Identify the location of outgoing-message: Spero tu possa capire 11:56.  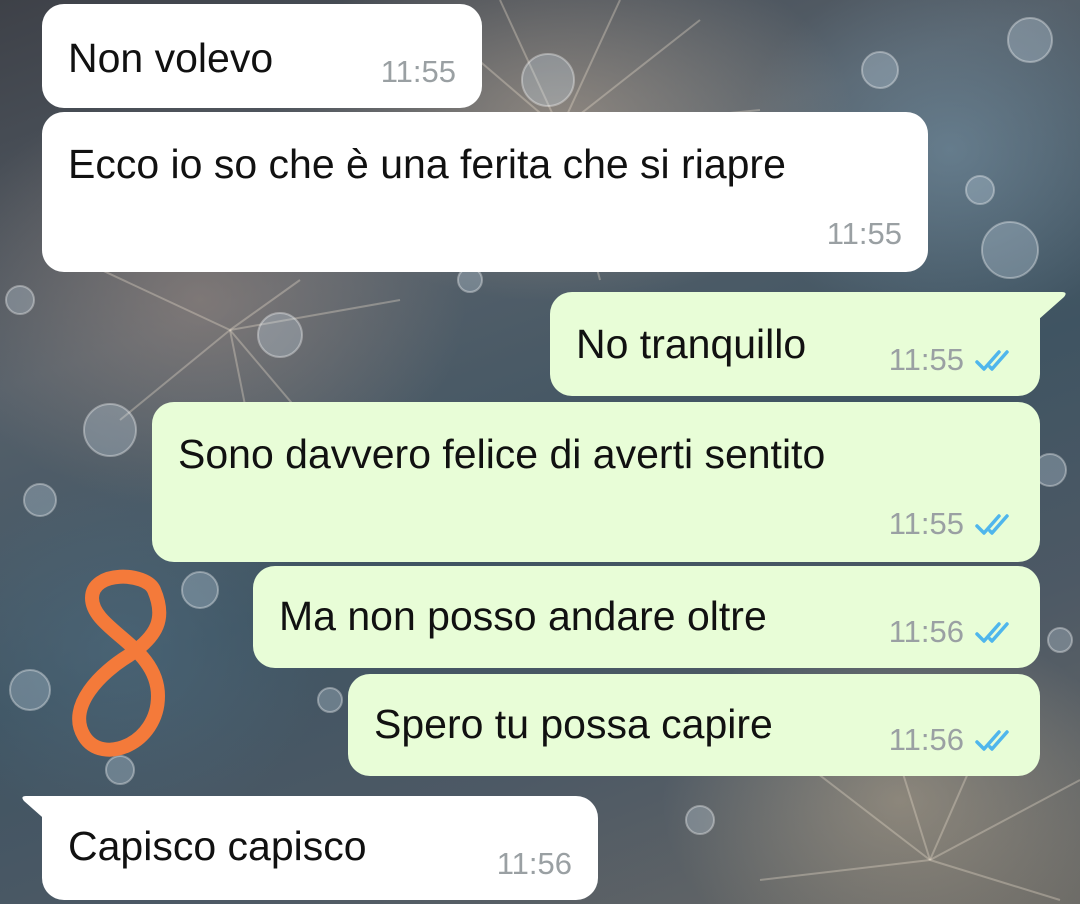
(694, 725).